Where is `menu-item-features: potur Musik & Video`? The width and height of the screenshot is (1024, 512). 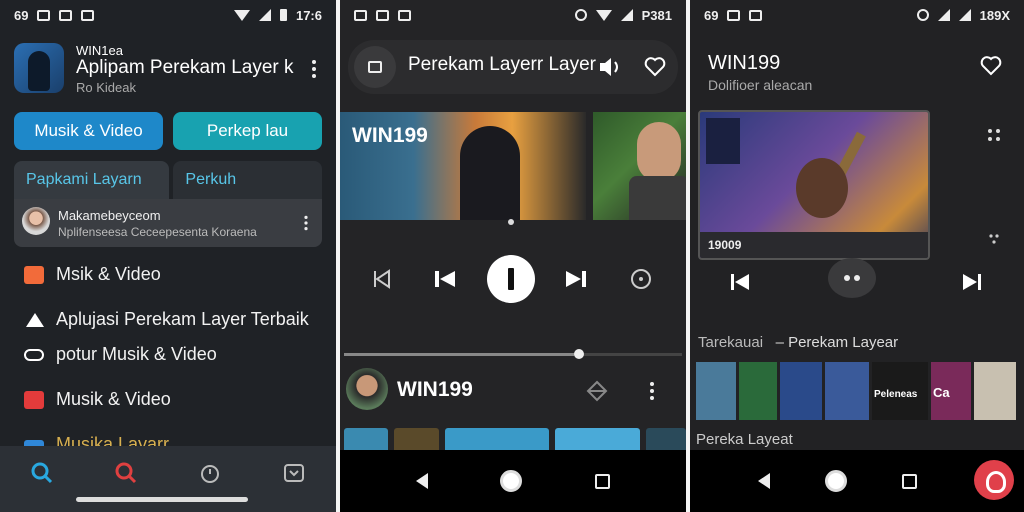
menu-item-features: potur Musik & Video is located at coordinates (120, 354).